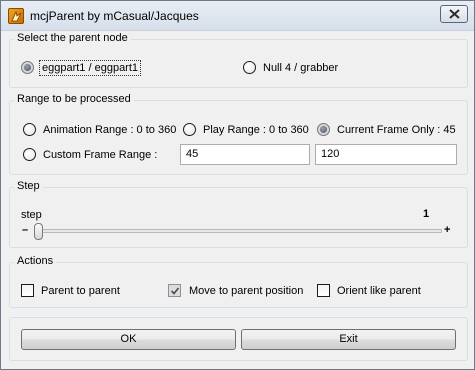 This screenshot has width=475, height=370. Describe the element at coordinates (27, 290) in the screenshot. I see `checkbox-parent-to-parent` at that location.